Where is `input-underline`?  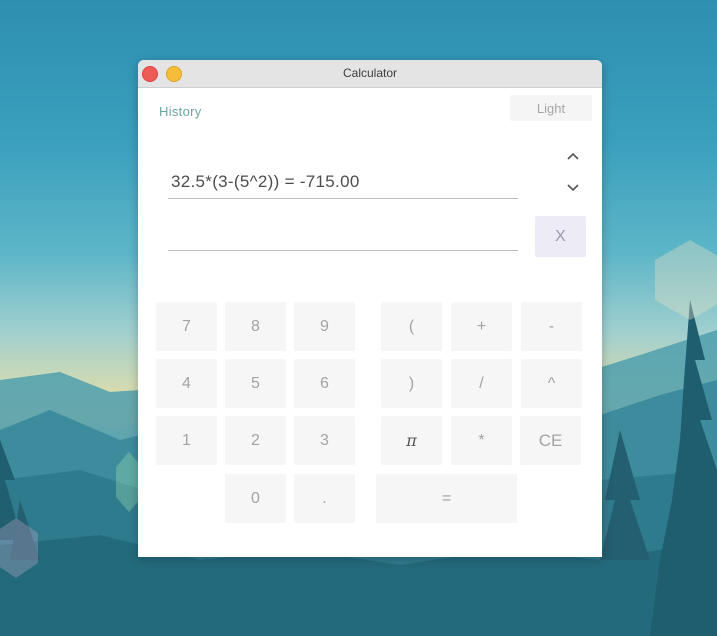
input-underline is located at coordinates (343, 250).